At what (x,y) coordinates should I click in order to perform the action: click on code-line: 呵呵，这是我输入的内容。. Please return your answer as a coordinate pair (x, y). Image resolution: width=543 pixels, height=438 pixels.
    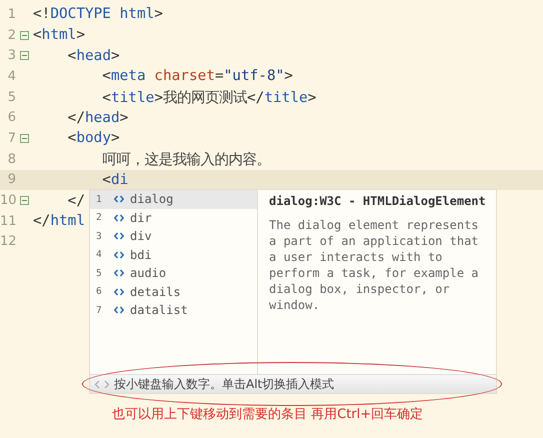
    Looking at the image, I should click on (185, 159).